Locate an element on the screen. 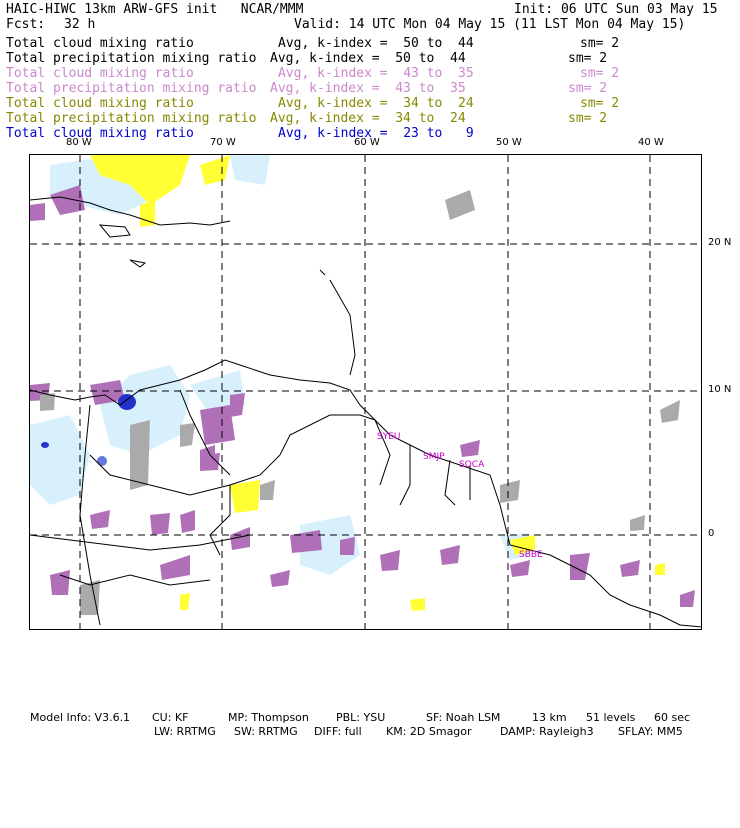 The height and width of the screenshot is (828, 740). station-soca: SOCA is located at coordinates (472, 465).